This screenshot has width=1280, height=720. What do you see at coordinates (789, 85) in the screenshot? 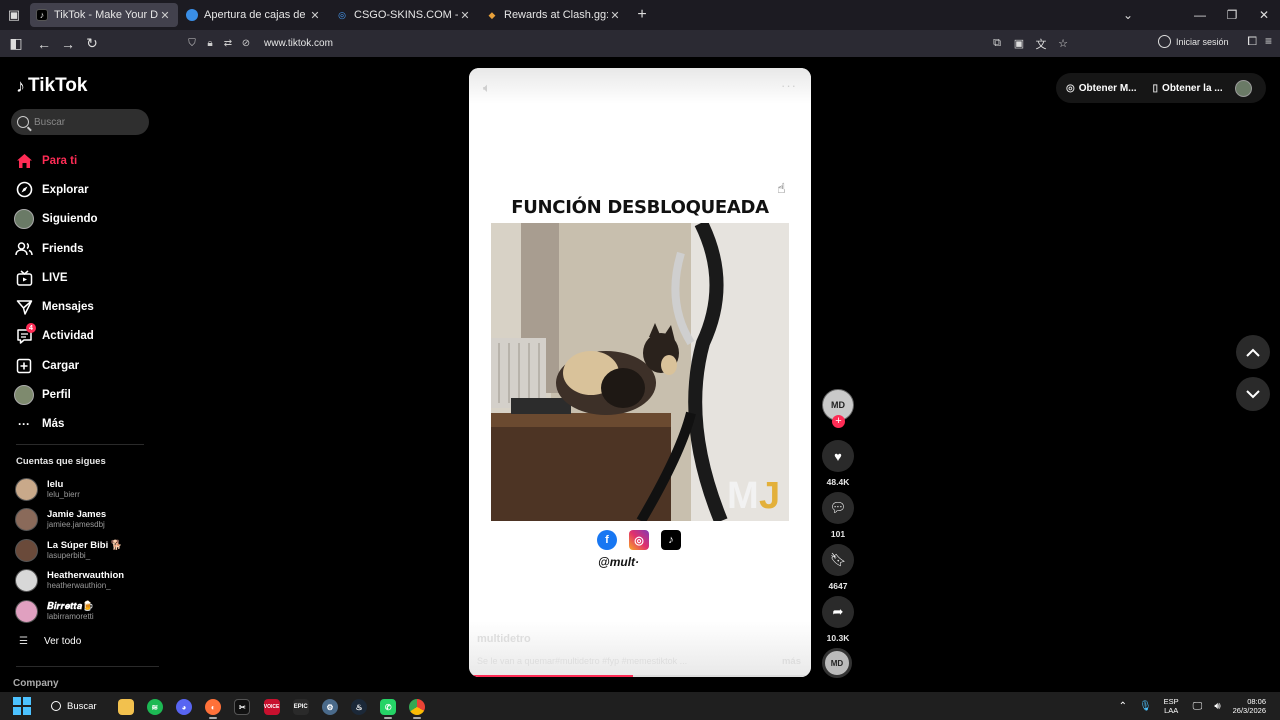
I see `more-options-icon: ···` at bounding box center [789, 85].